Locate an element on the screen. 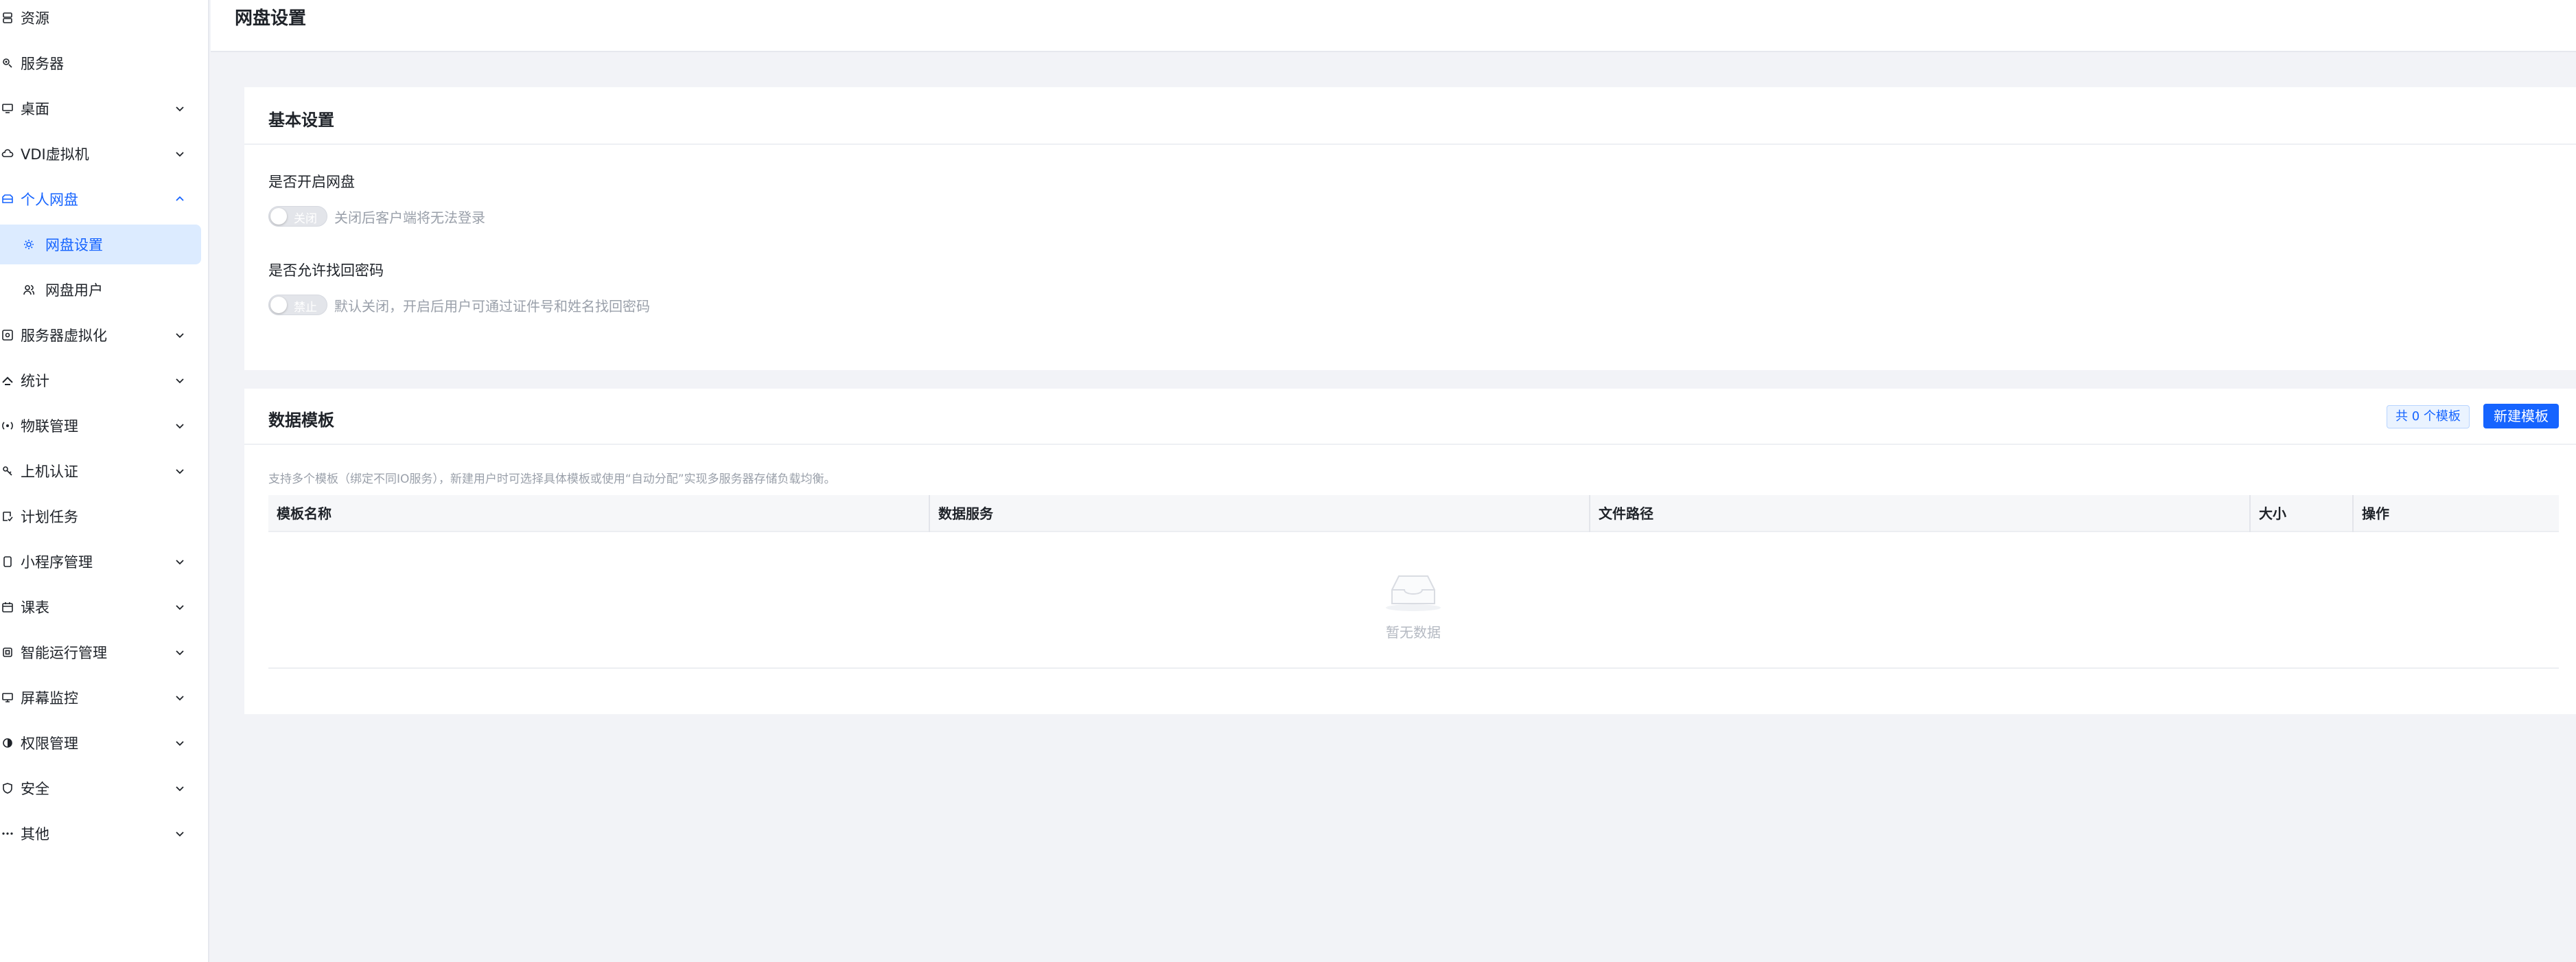  column-header-actions: 操作 is located at coordinates (2455, 514).